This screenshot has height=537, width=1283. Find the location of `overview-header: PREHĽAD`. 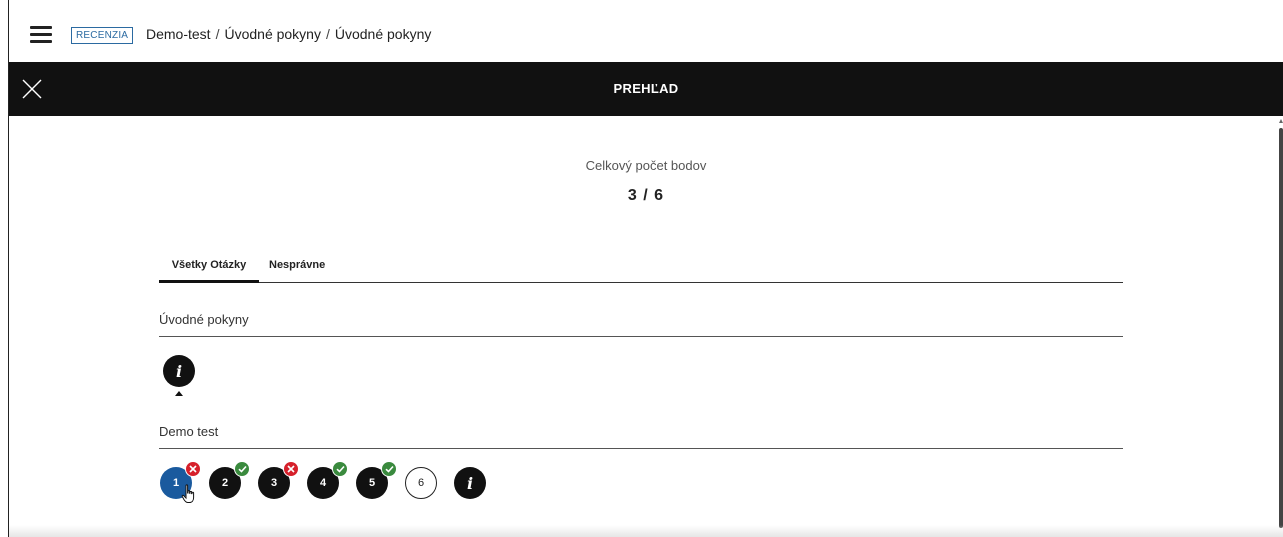

overview-header: PREHĽAD is located at coordinates (646, 89).